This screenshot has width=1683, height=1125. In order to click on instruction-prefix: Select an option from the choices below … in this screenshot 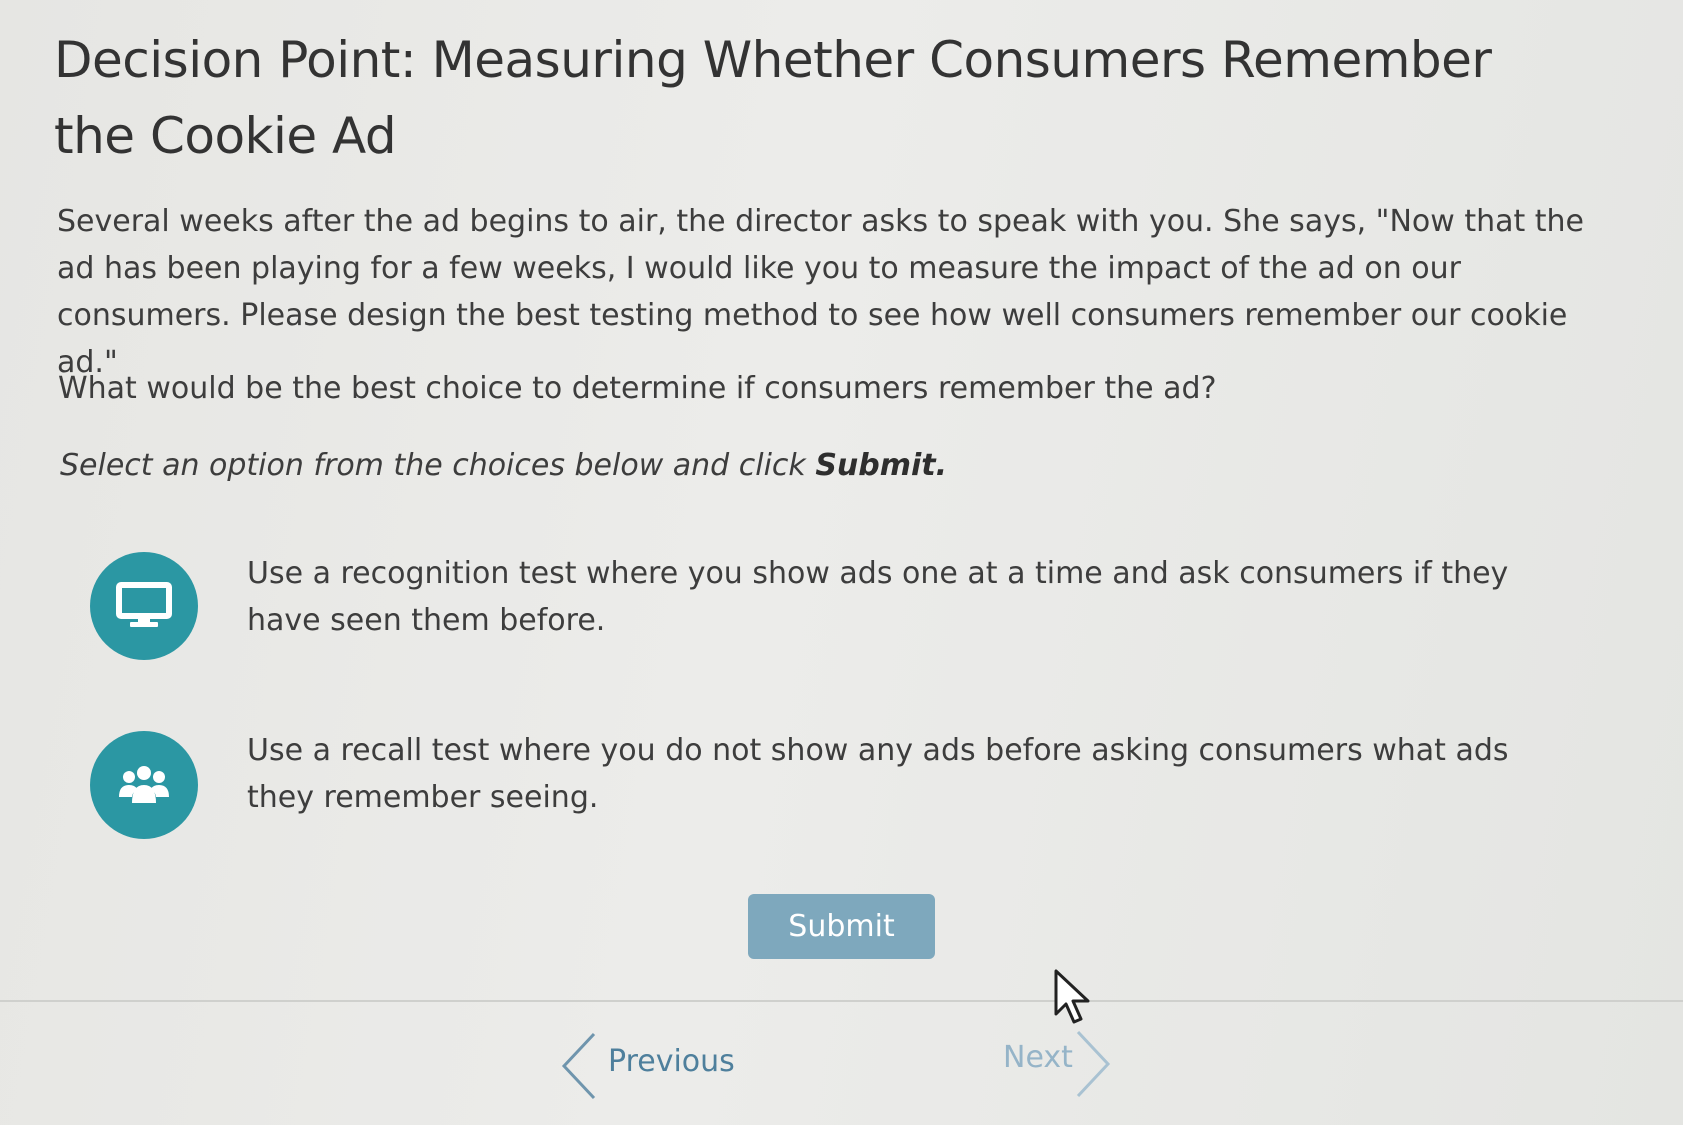, I will do `click(438, 465)`.